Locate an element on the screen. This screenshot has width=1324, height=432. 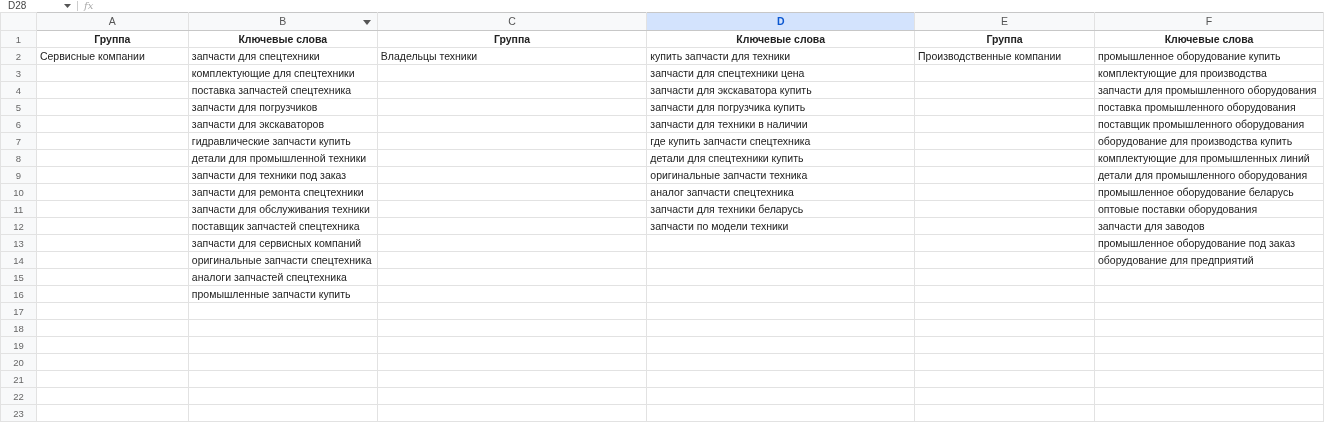
column-header: D is located at coordinates (780, 21).